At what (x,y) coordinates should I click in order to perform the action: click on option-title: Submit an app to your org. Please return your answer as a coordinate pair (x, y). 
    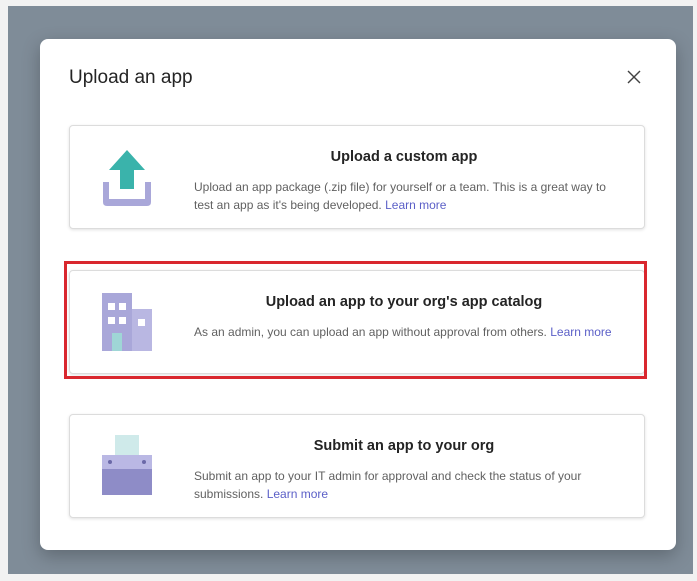
    Looking at the image, I should click on (404, 446).